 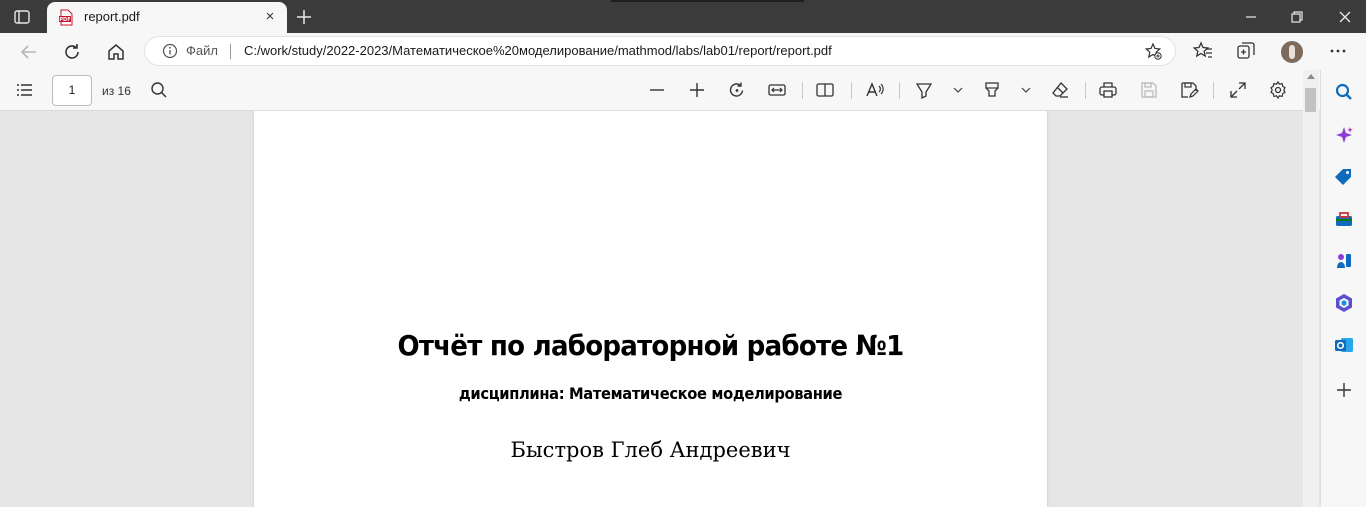 What do you see at coordinates (112, 16) in the screenshot?
I see `tab-title: report.pdf` at bounding box center [112, 16].